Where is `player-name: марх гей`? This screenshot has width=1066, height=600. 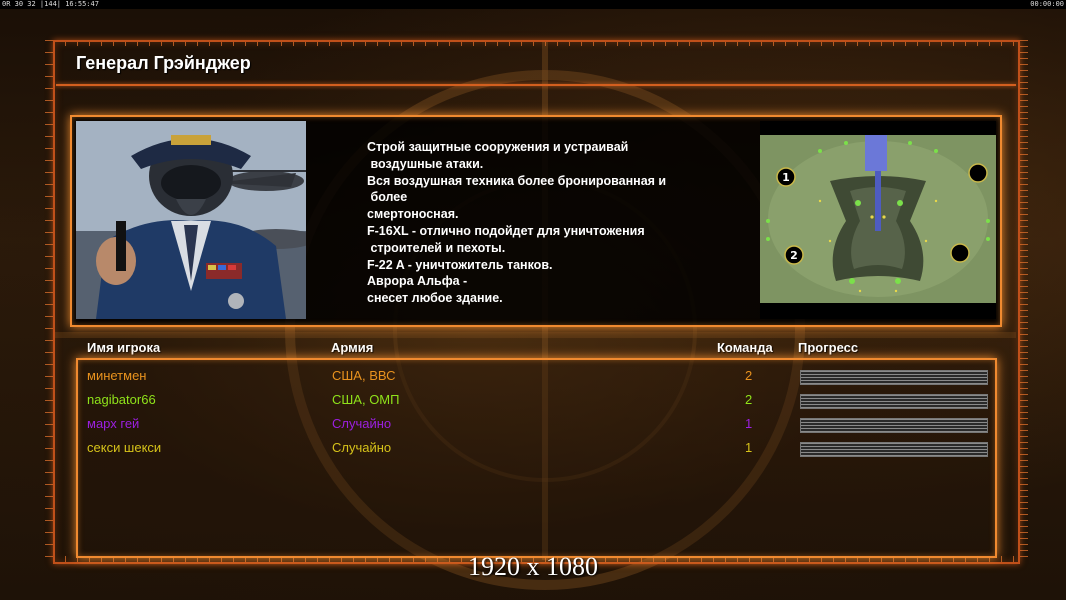
player-name: марх гей is located at coordinates (113, 423).